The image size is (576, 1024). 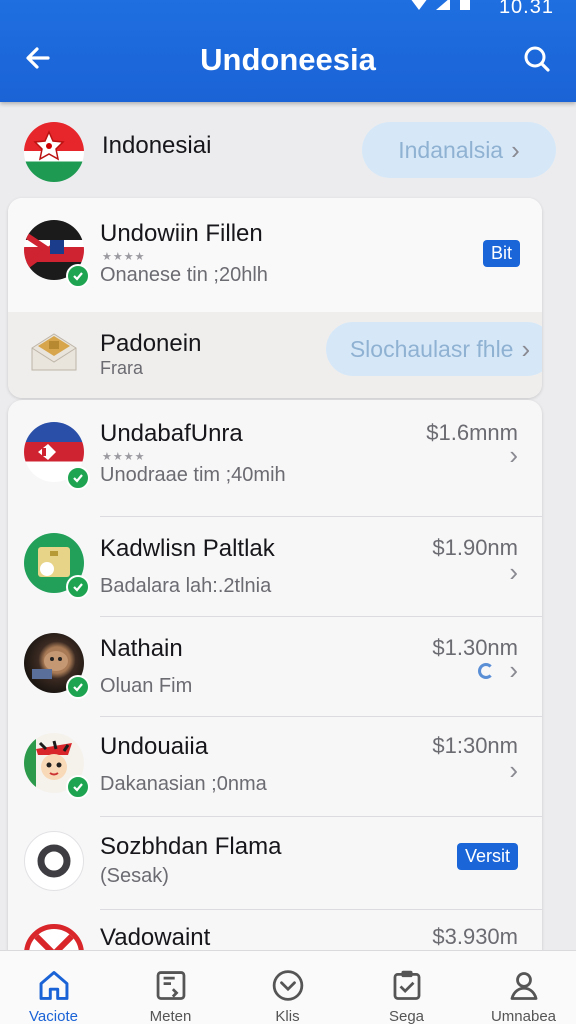 I want to click on home-icon, so click(x=53, y=985).